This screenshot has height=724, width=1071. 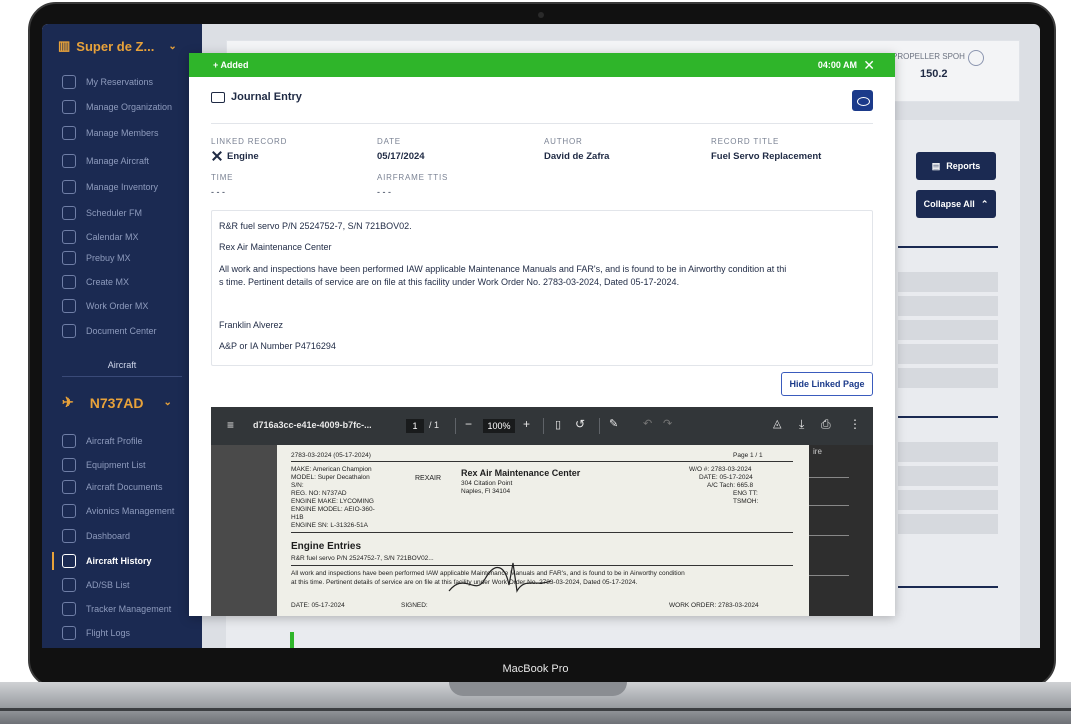 I want to click on date-value: 05/17/2024, so click(x=401, y=156).